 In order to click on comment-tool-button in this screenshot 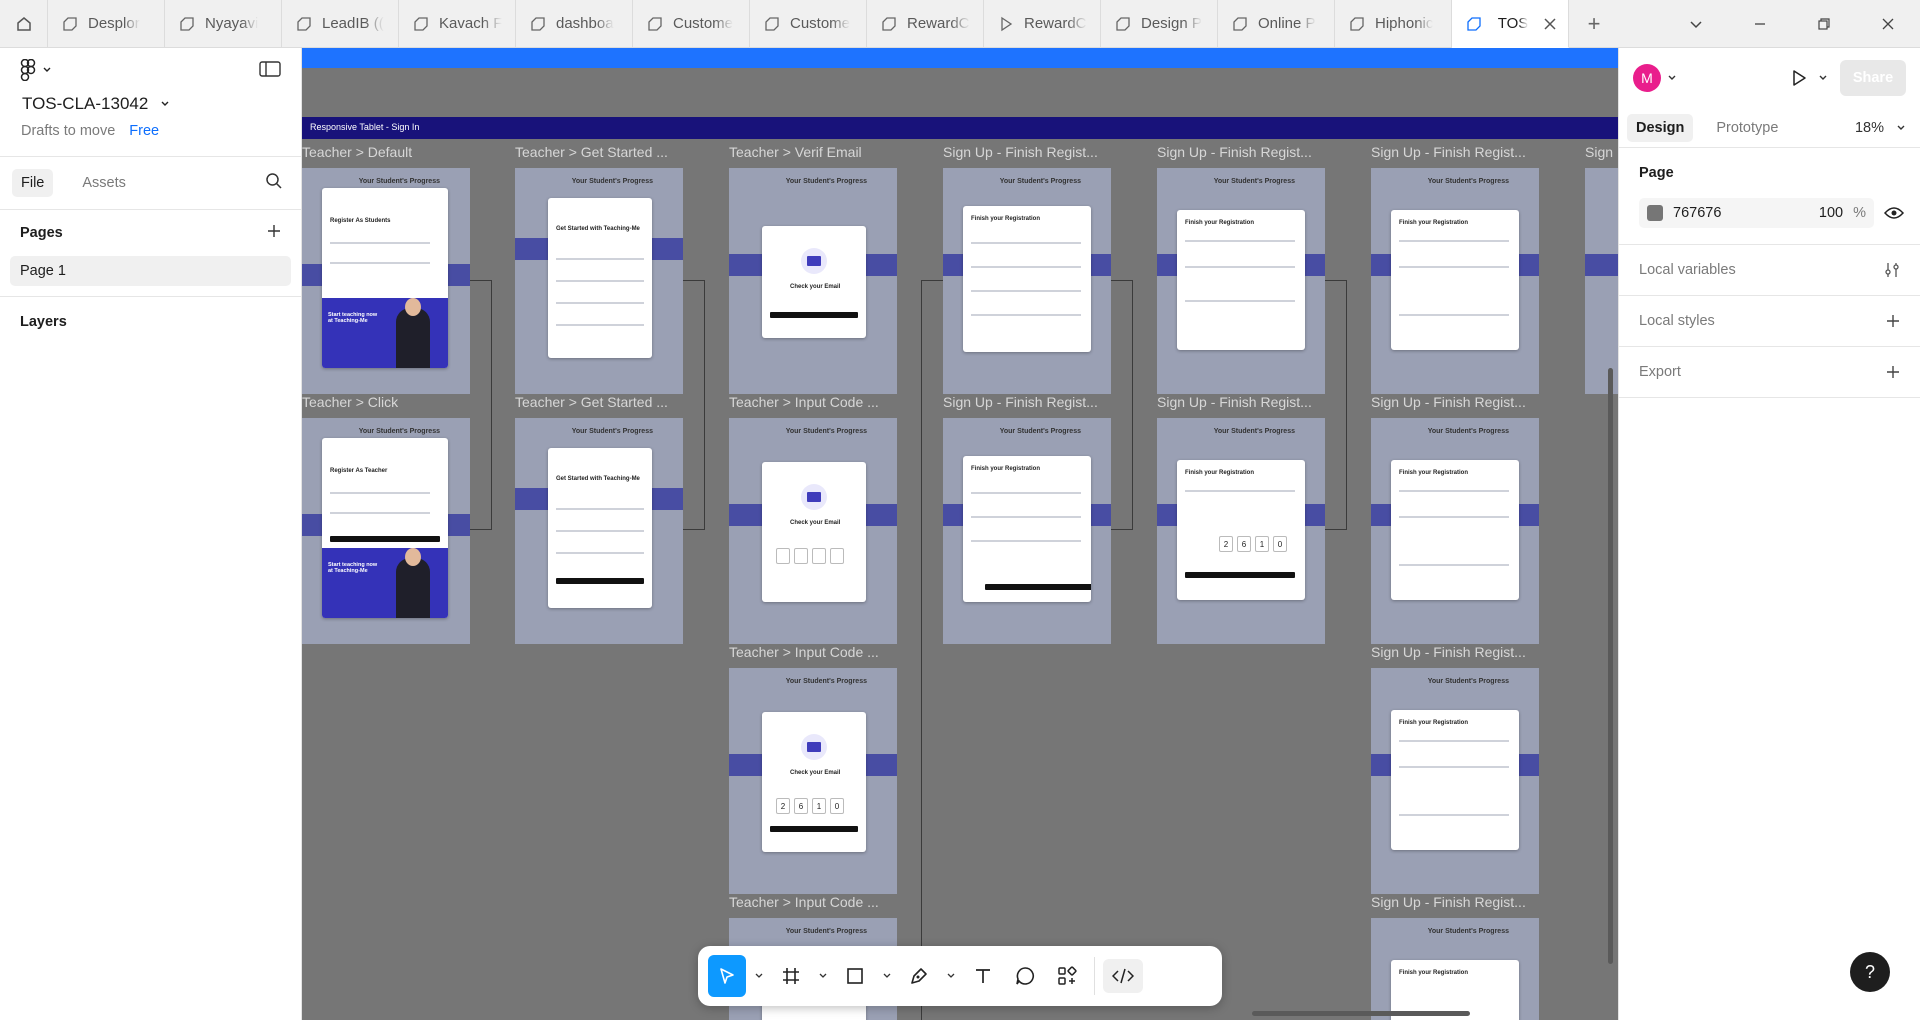, I will do `click(1025, 976)`.